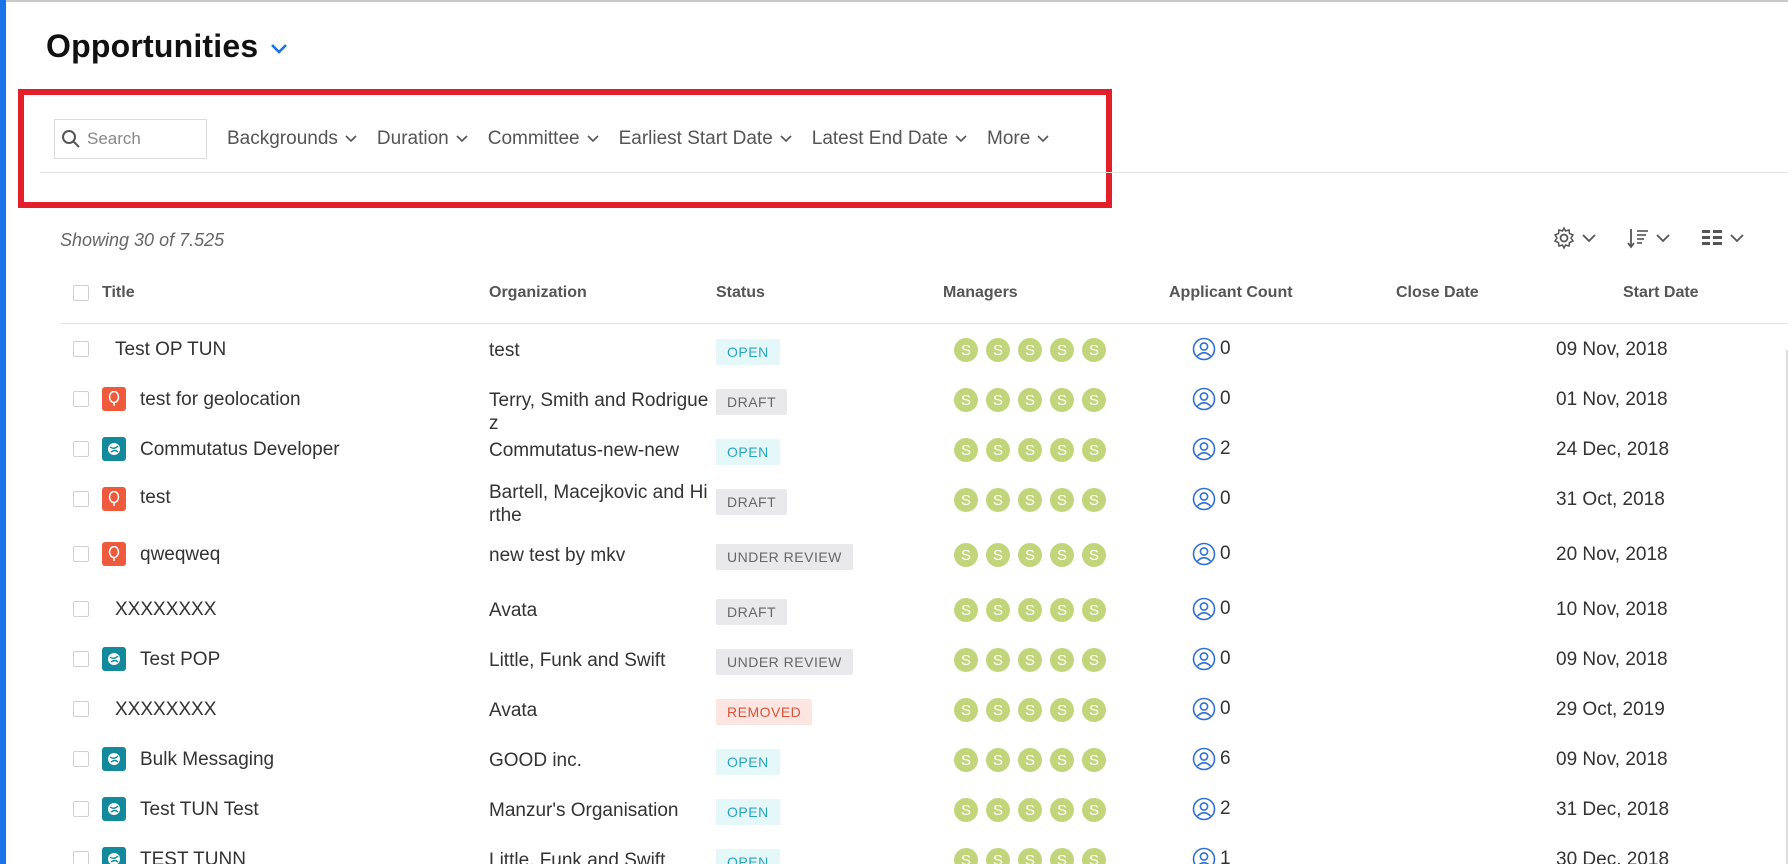 This screenshot has height=864, width=1788. I want to click on header-close-date: Close Date, so click(1437, 293).